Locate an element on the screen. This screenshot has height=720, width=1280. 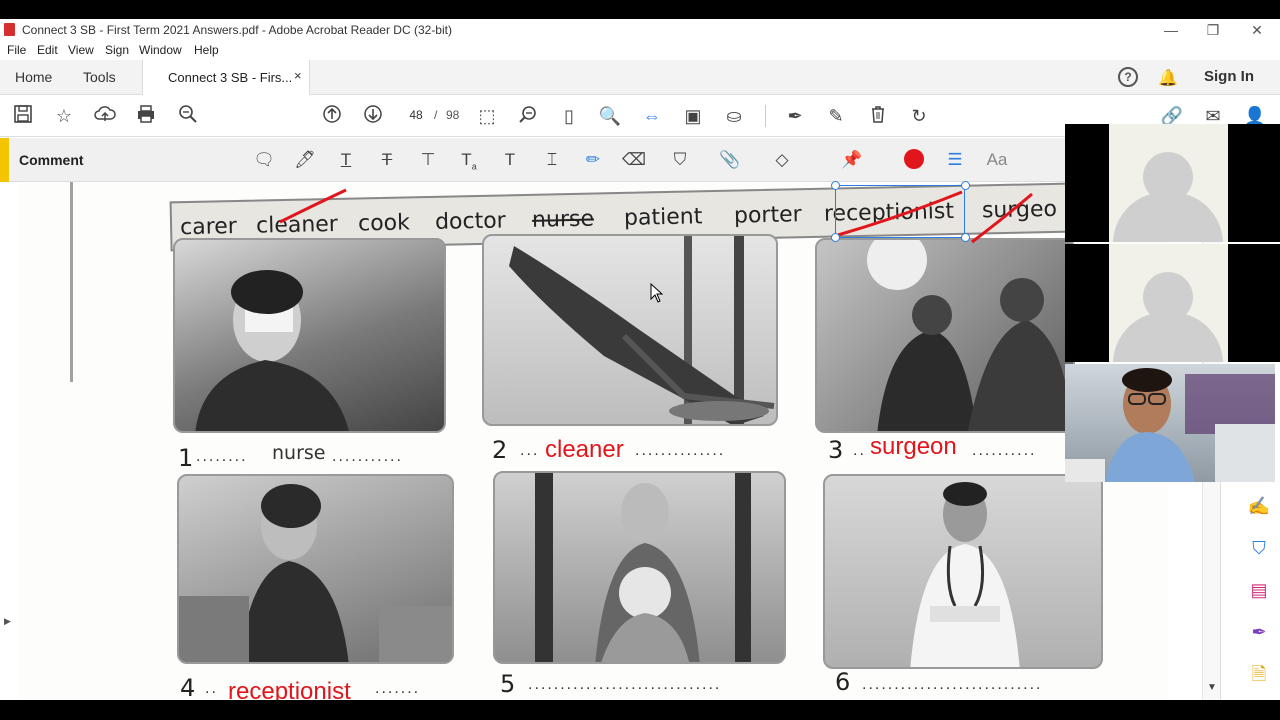
video-tile-student is located at coordinates (1170, 423).